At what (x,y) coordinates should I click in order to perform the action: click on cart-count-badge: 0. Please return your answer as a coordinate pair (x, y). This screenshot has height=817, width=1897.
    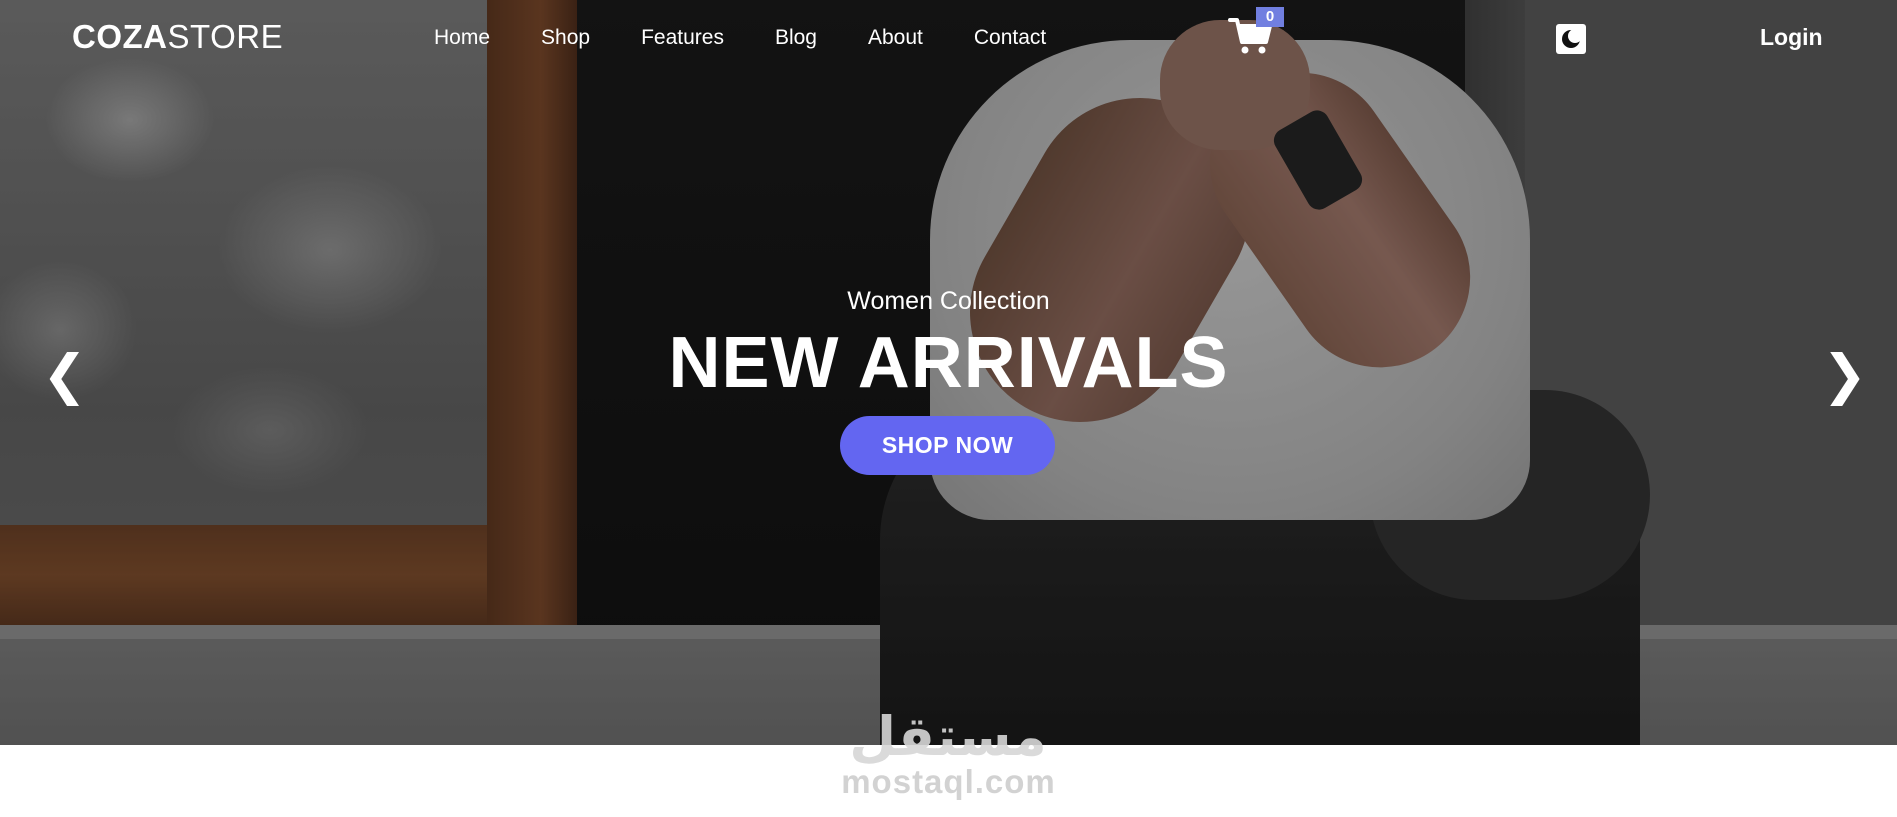
    Looking at the image, I should click on (1270, 17).